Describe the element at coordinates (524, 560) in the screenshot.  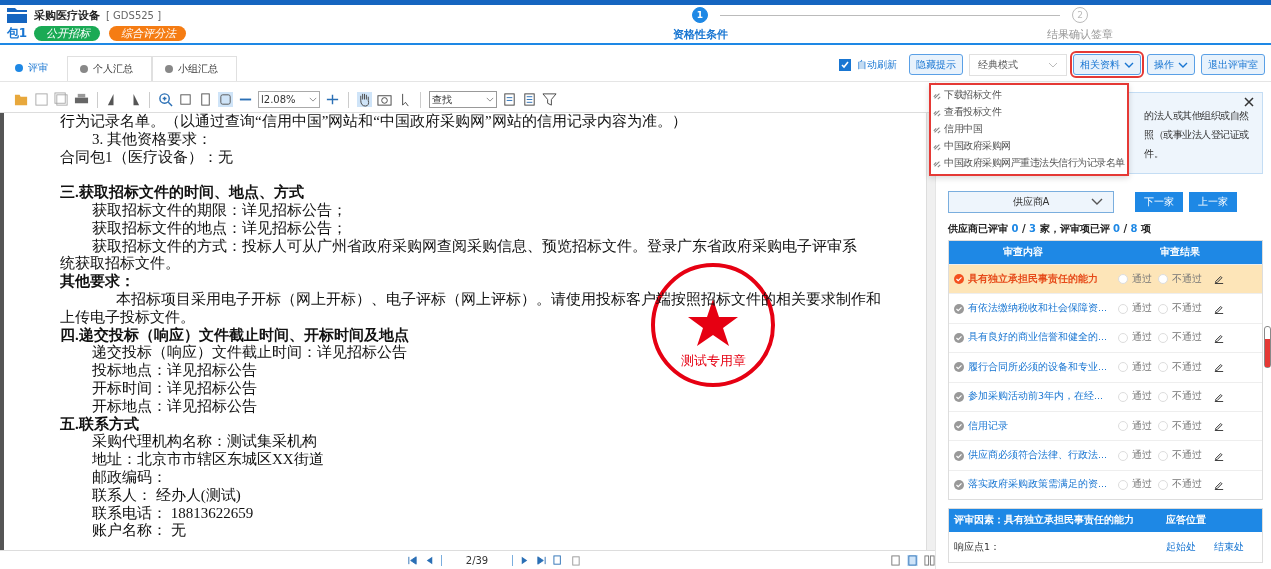
I see `next-page-icon` at that location.